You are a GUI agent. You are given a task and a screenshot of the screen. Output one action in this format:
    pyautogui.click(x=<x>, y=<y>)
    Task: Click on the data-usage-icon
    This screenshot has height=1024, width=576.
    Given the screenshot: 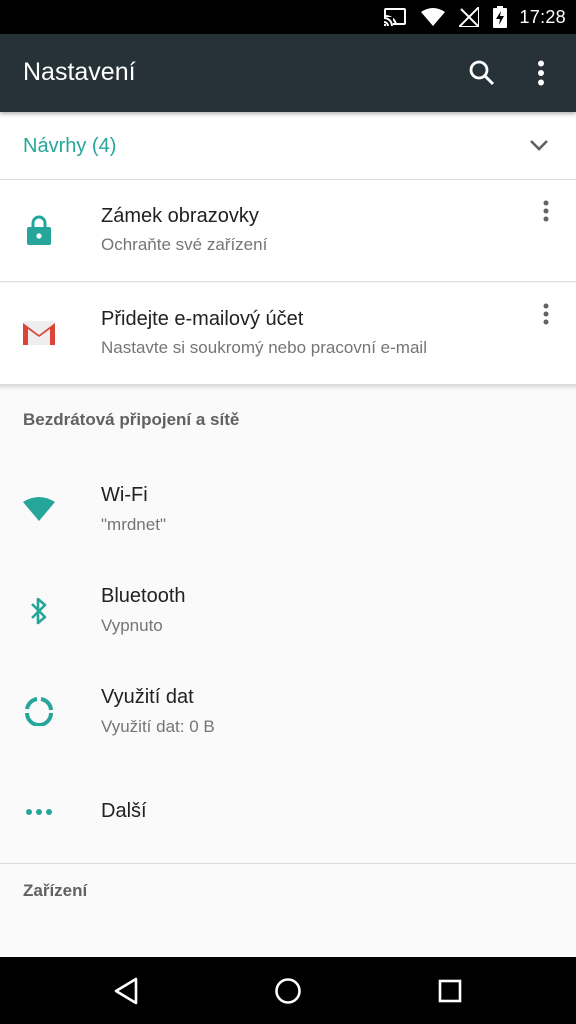 What is the action you would take?
    pyautogui.click(x=39, y=711)
    